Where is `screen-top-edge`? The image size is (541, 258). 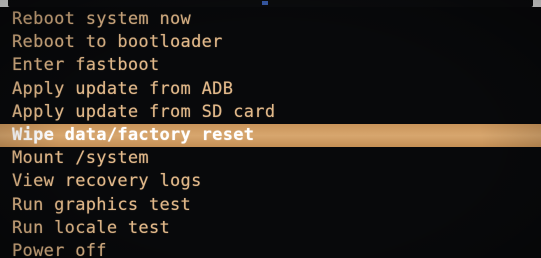
screen-top-edge is located at coordinates (270, 3).